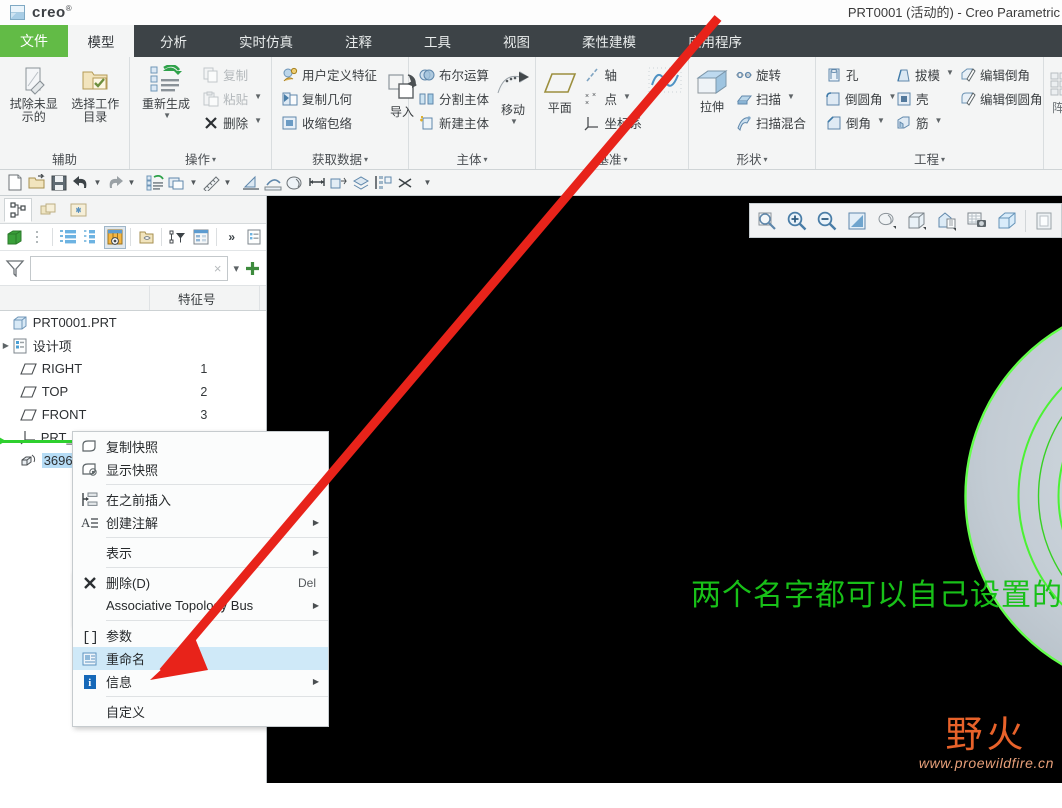  Describe the element at coordinates (1044, 221) in the screenshot. I see `perspective-button` at that location.